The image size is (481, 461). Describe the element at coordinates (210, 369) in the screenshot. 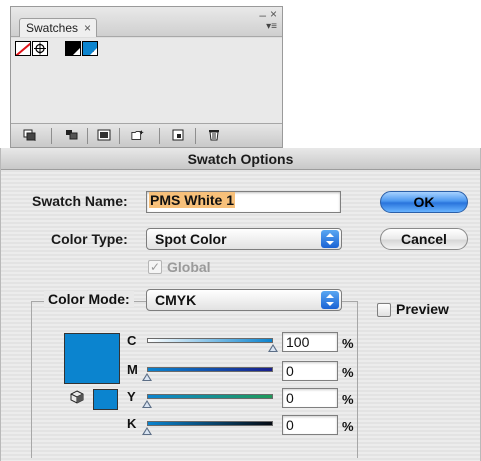

I see `magenta-slider` at that location.